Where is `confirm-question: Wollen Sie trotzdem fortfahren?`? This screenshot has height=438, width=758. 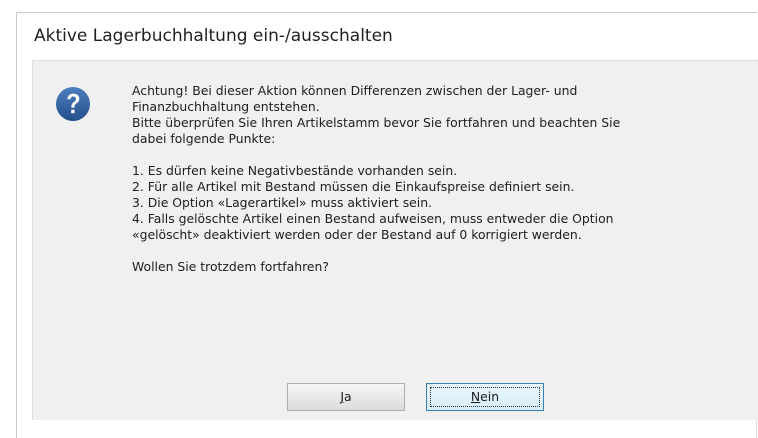
confirm-question: Wollen Sie trotzdem fortfahren? is located at coordinates (230, 266).